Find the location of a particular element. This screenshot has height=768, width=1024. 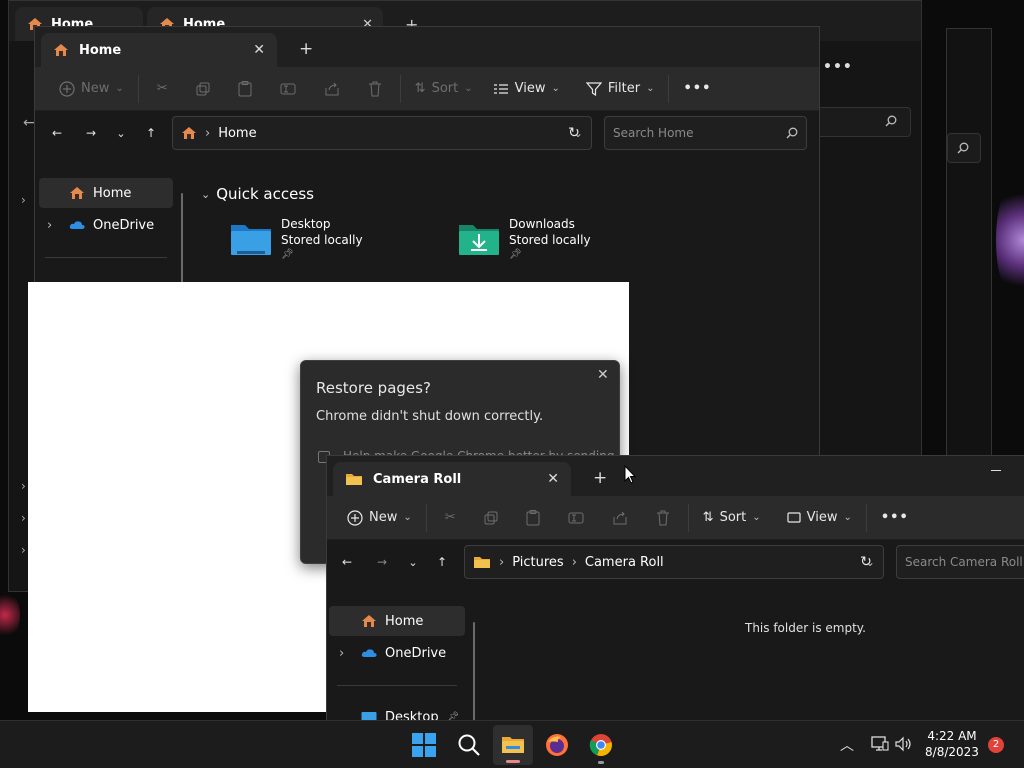

sidebar-divider is located at coordinates (397, 685).